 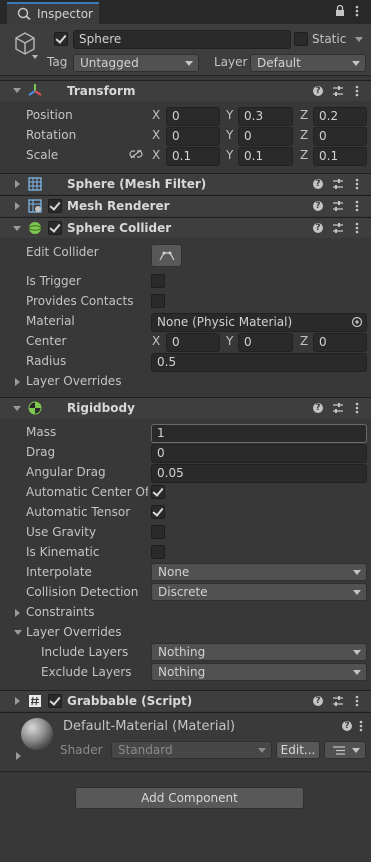 I want to click on is-trigger-checkbox, so click(x=158, y=281).